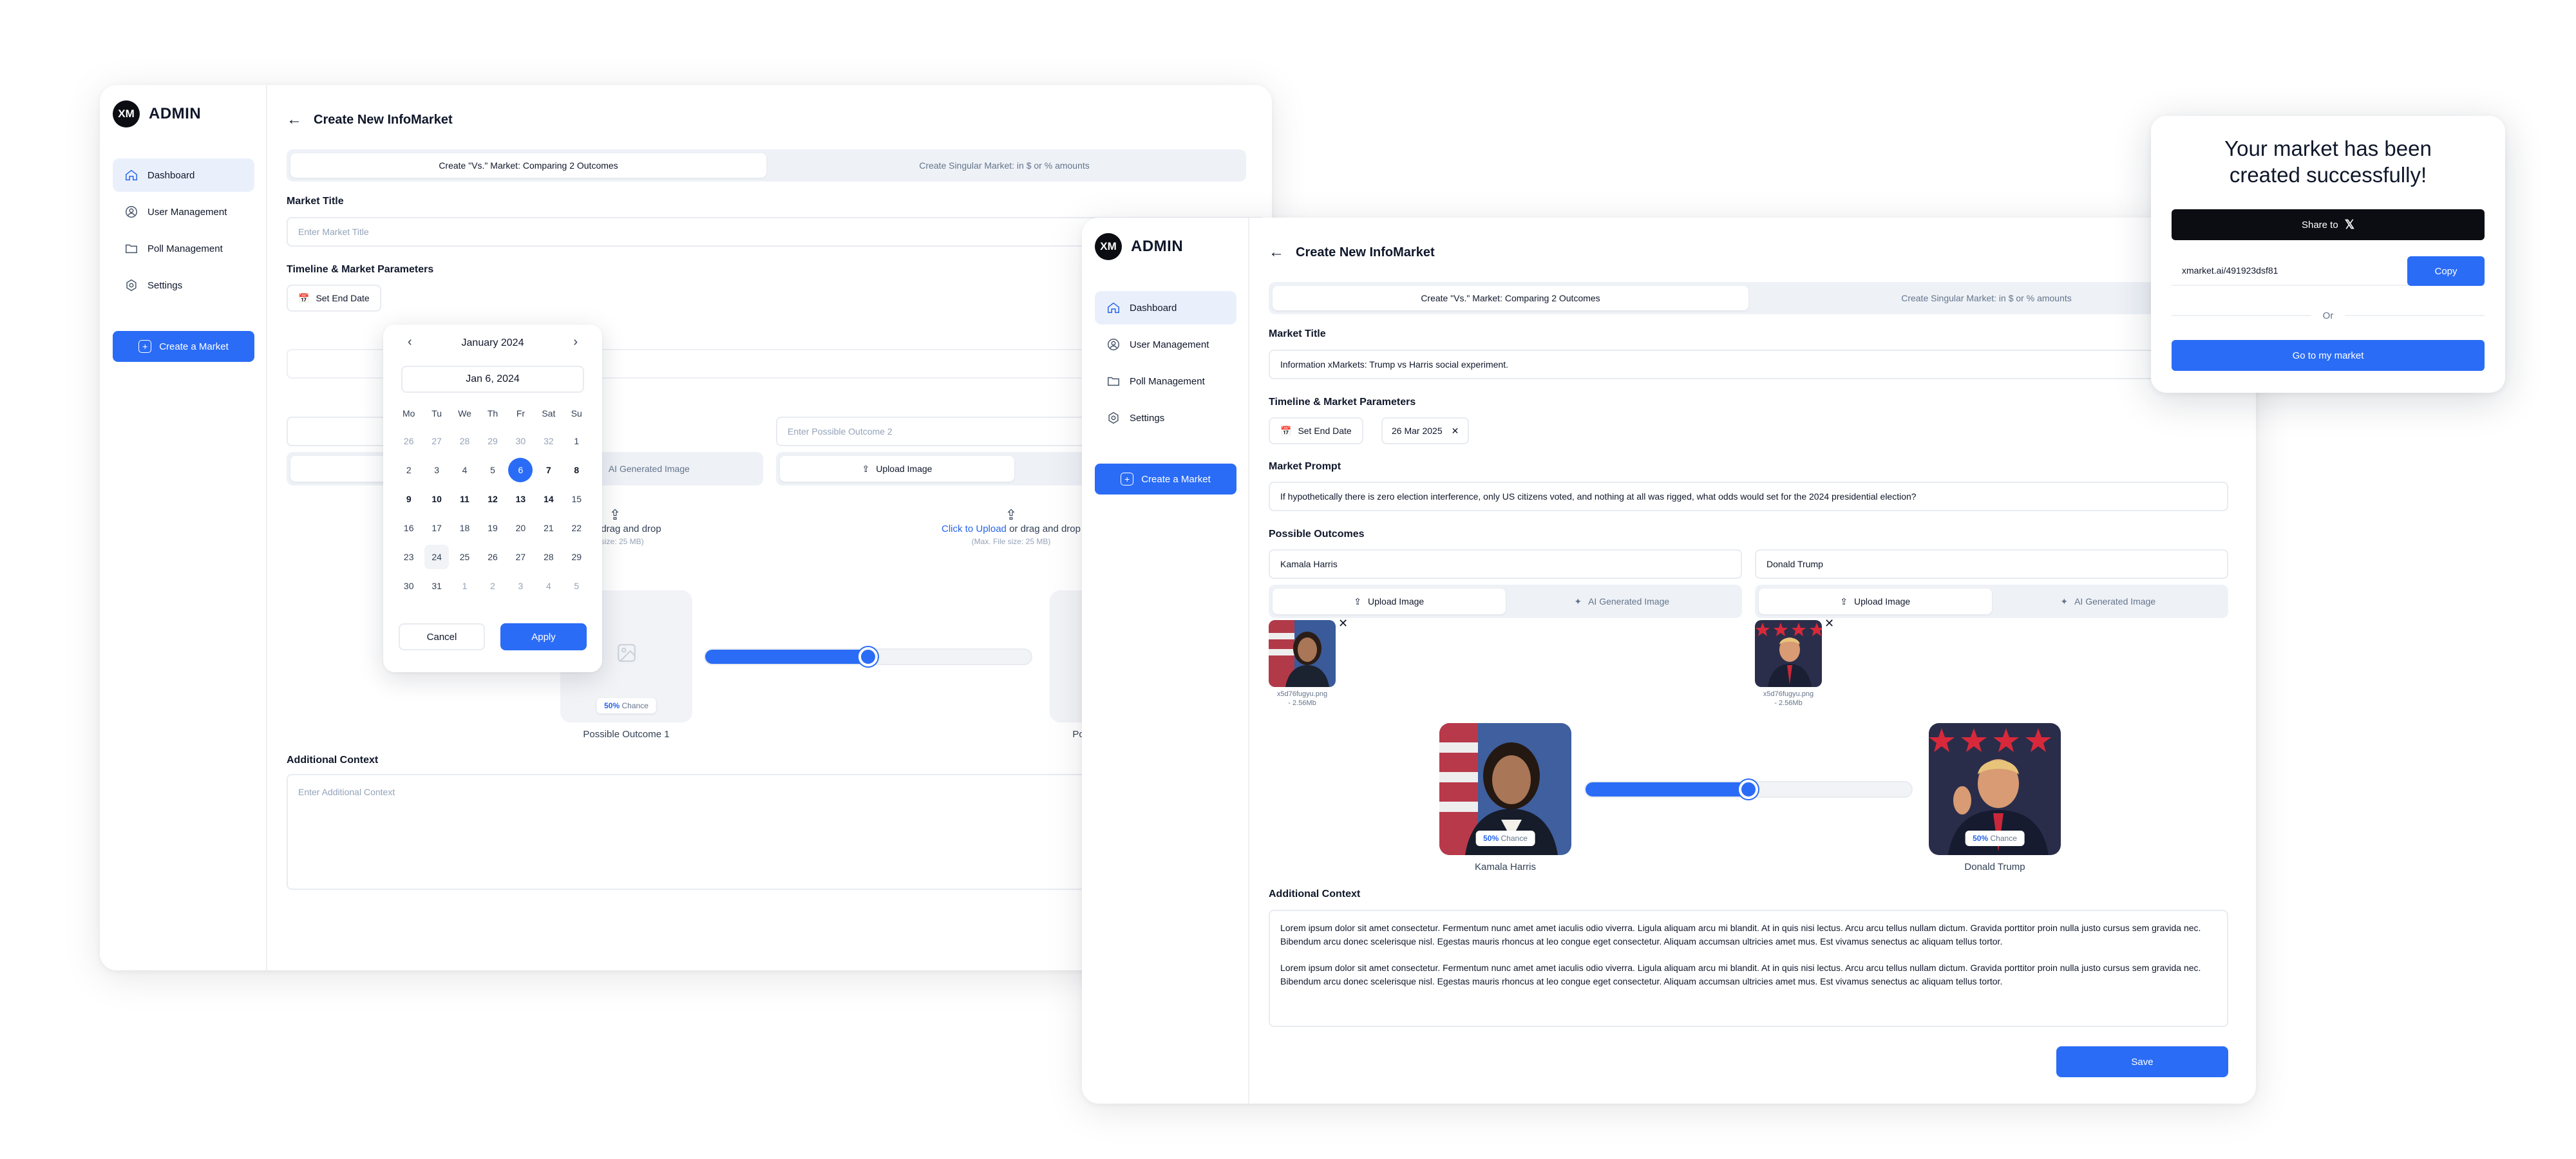 Image resolution: width=2576 pixels, height=1159 pixels. Describe the element at coordinates (1305, 466) in the screenshot. I see `market-prompt-label: Market Prompt` at that location.